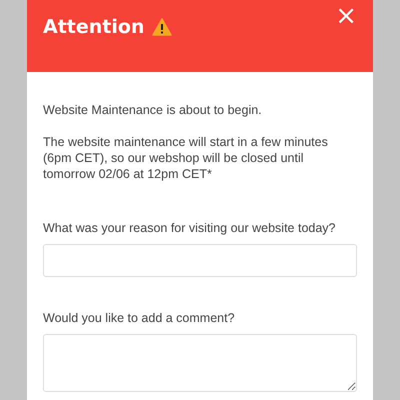 This screenshot has width=400, height=400. What do you see at coordinates (93, 27) in the screenshot?
I see `dialog-title: Attention` at bounding box center [93, 27].